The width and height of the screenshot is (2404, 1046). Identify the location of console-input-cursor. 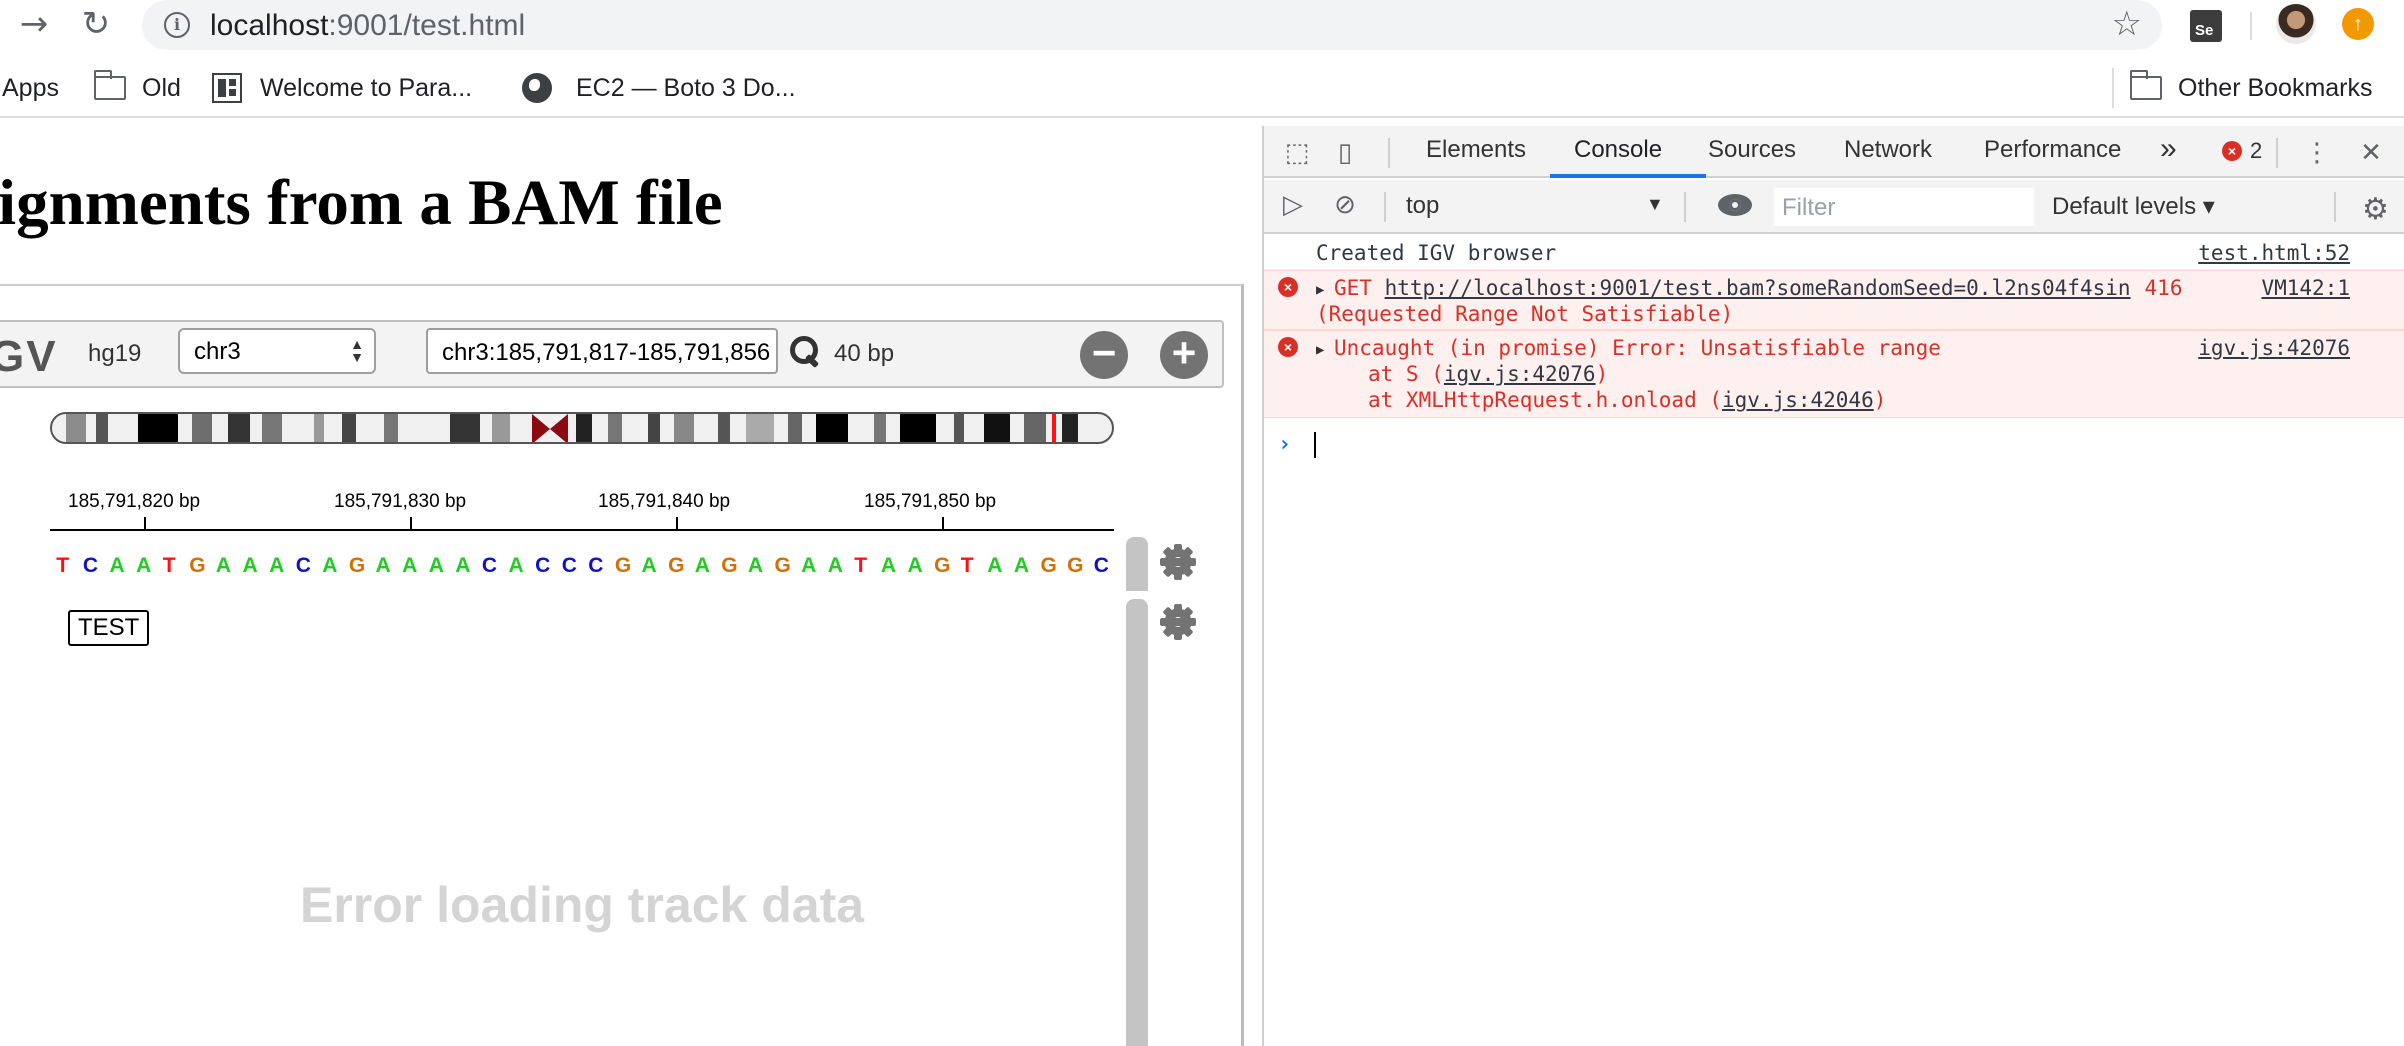
(1315, 445).